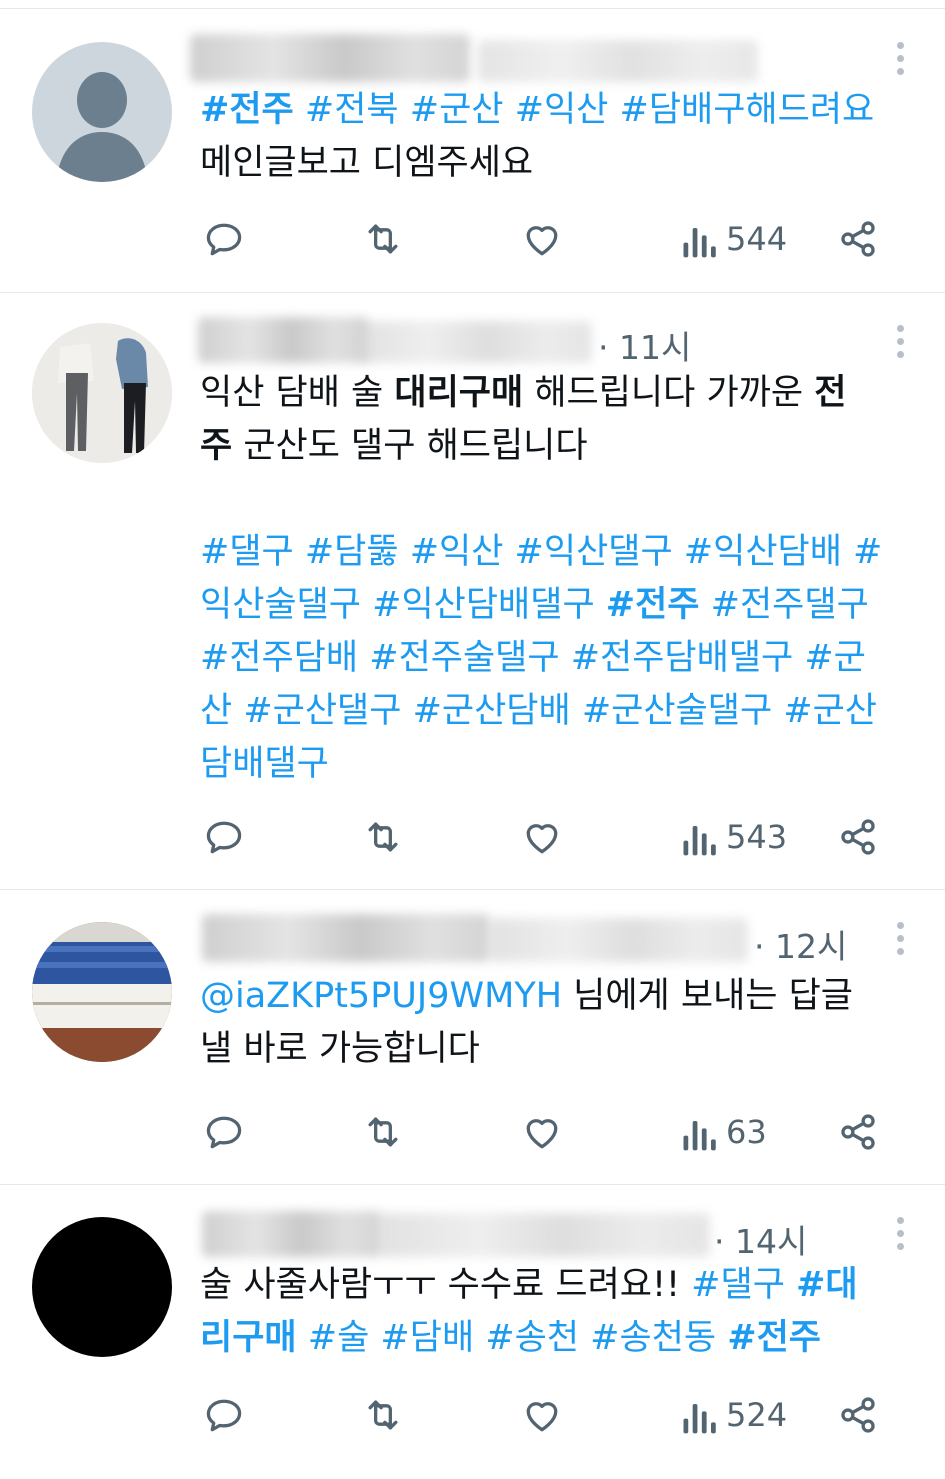  Describe the element at coordinates (830, 393) in the screenshot. I see `text-segment: 전` at that location.